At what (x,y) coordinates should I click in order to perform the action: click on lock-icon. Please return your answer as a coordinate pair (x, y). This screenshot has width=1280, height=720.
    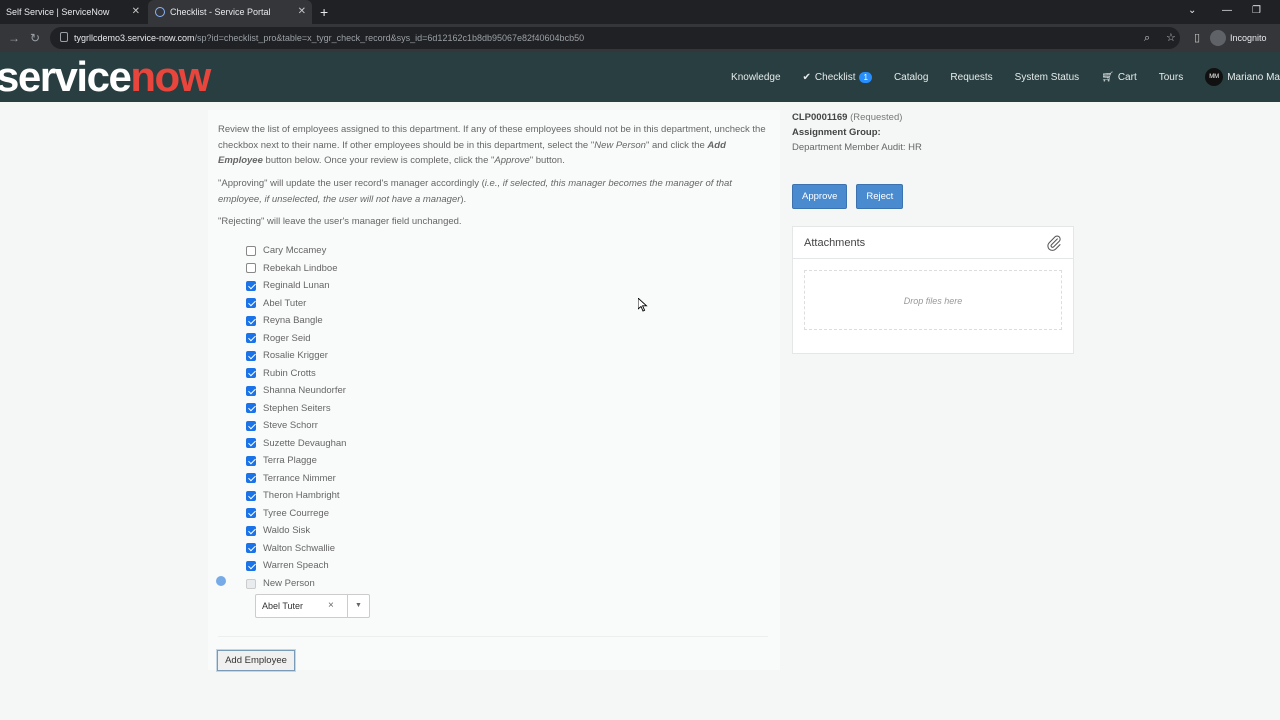
    Looking at the image, I should click on (64, 37).